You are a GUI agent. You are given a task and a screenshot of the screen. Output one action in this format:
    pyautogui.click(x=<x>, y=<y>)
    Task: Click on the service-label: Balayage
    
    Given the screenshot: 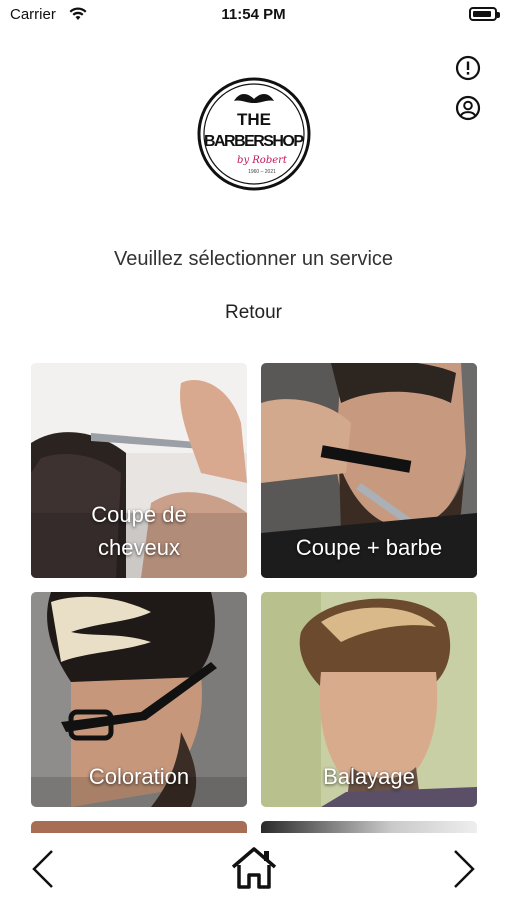 What is the action you would take?
    pyautogui.click(x=369, y=776)
    